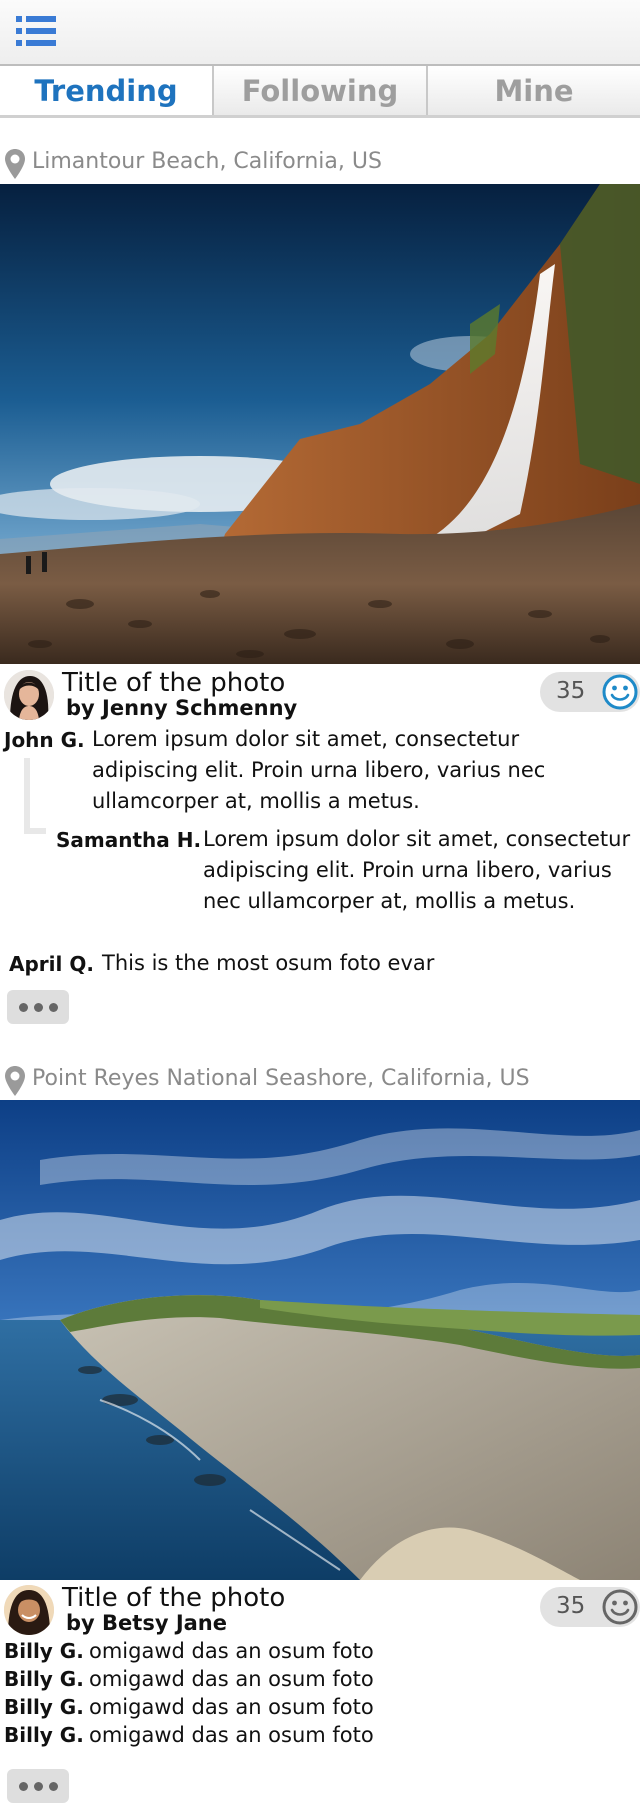 The width and height of the screenshot is (640, 1810). I want to click on feed-tabs: Trending Following Mine, so click(320, 92).